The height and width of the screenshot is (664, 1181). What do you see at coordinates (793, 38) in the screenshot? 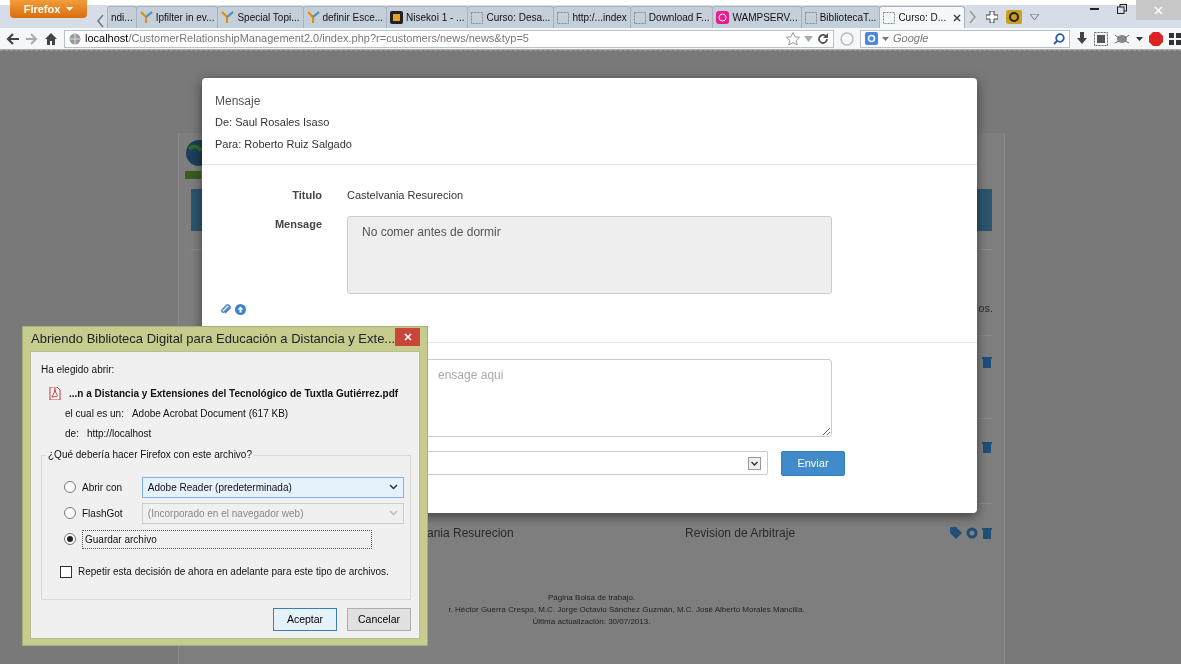
I see `star-icon` at bounding box center [793, 38].